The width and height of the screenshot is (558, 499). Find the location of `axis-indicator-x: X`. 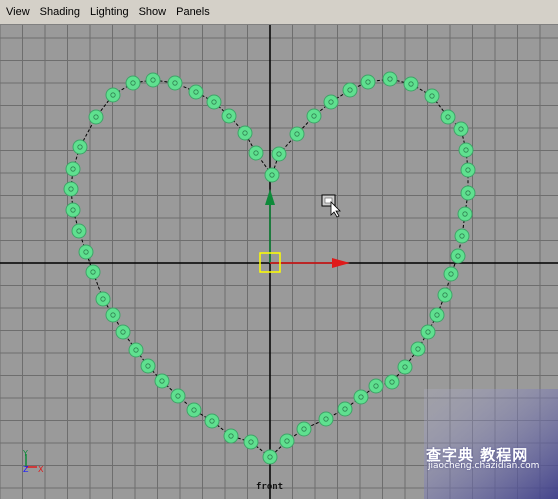

axis-indicator-x: X is located at coordinates (41, 469).